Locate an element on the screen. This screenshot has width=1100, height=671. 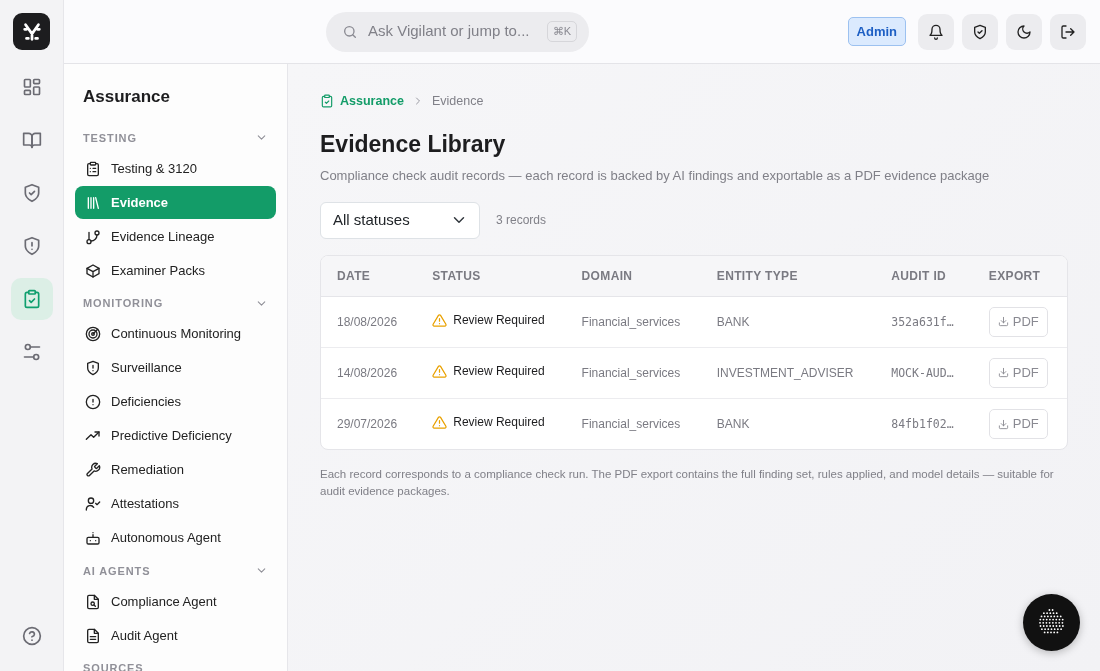
date-cell: 14/08/2026 is located at coordinates (367, 372).